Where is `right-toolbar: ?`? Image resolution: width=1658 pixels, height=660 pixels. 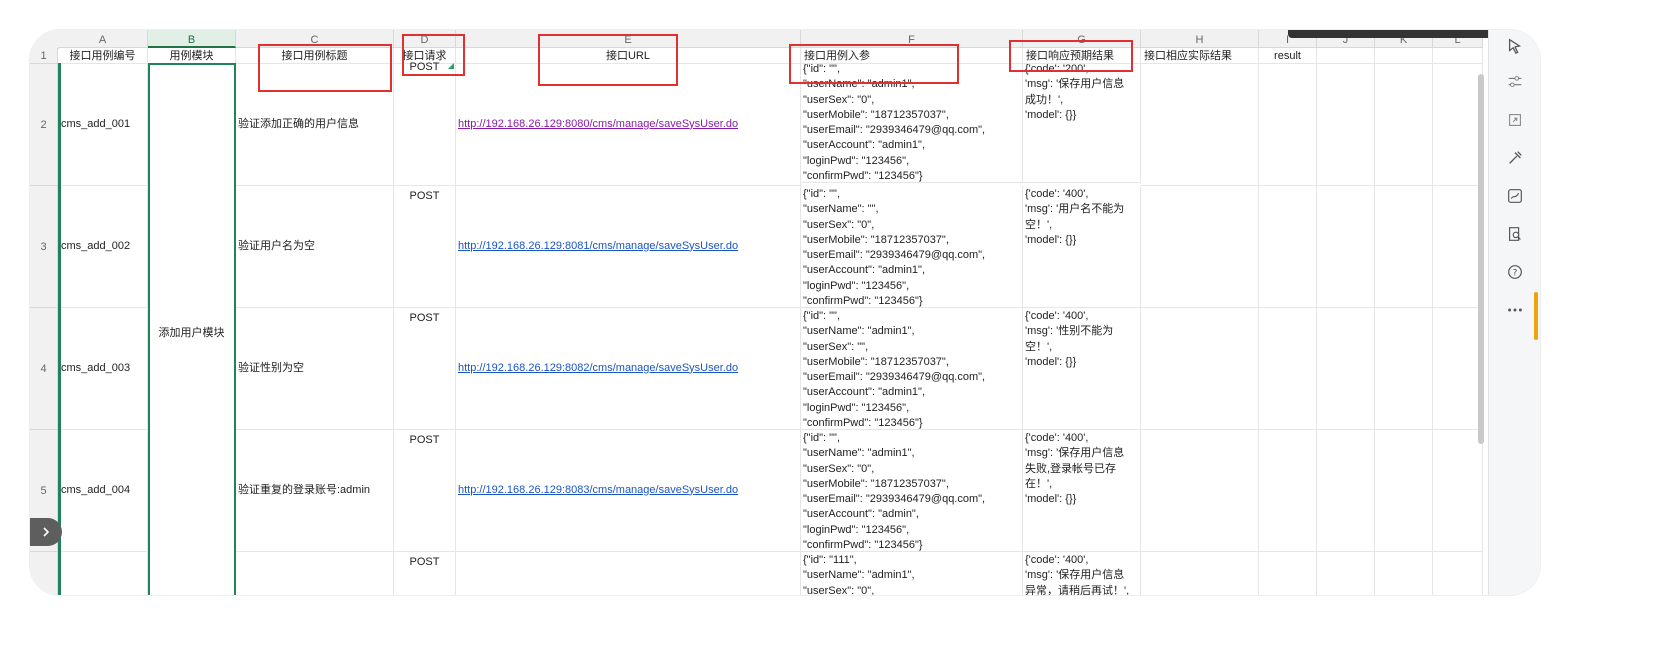 right-toolbar: ? is located at coordinates (1514, 312).